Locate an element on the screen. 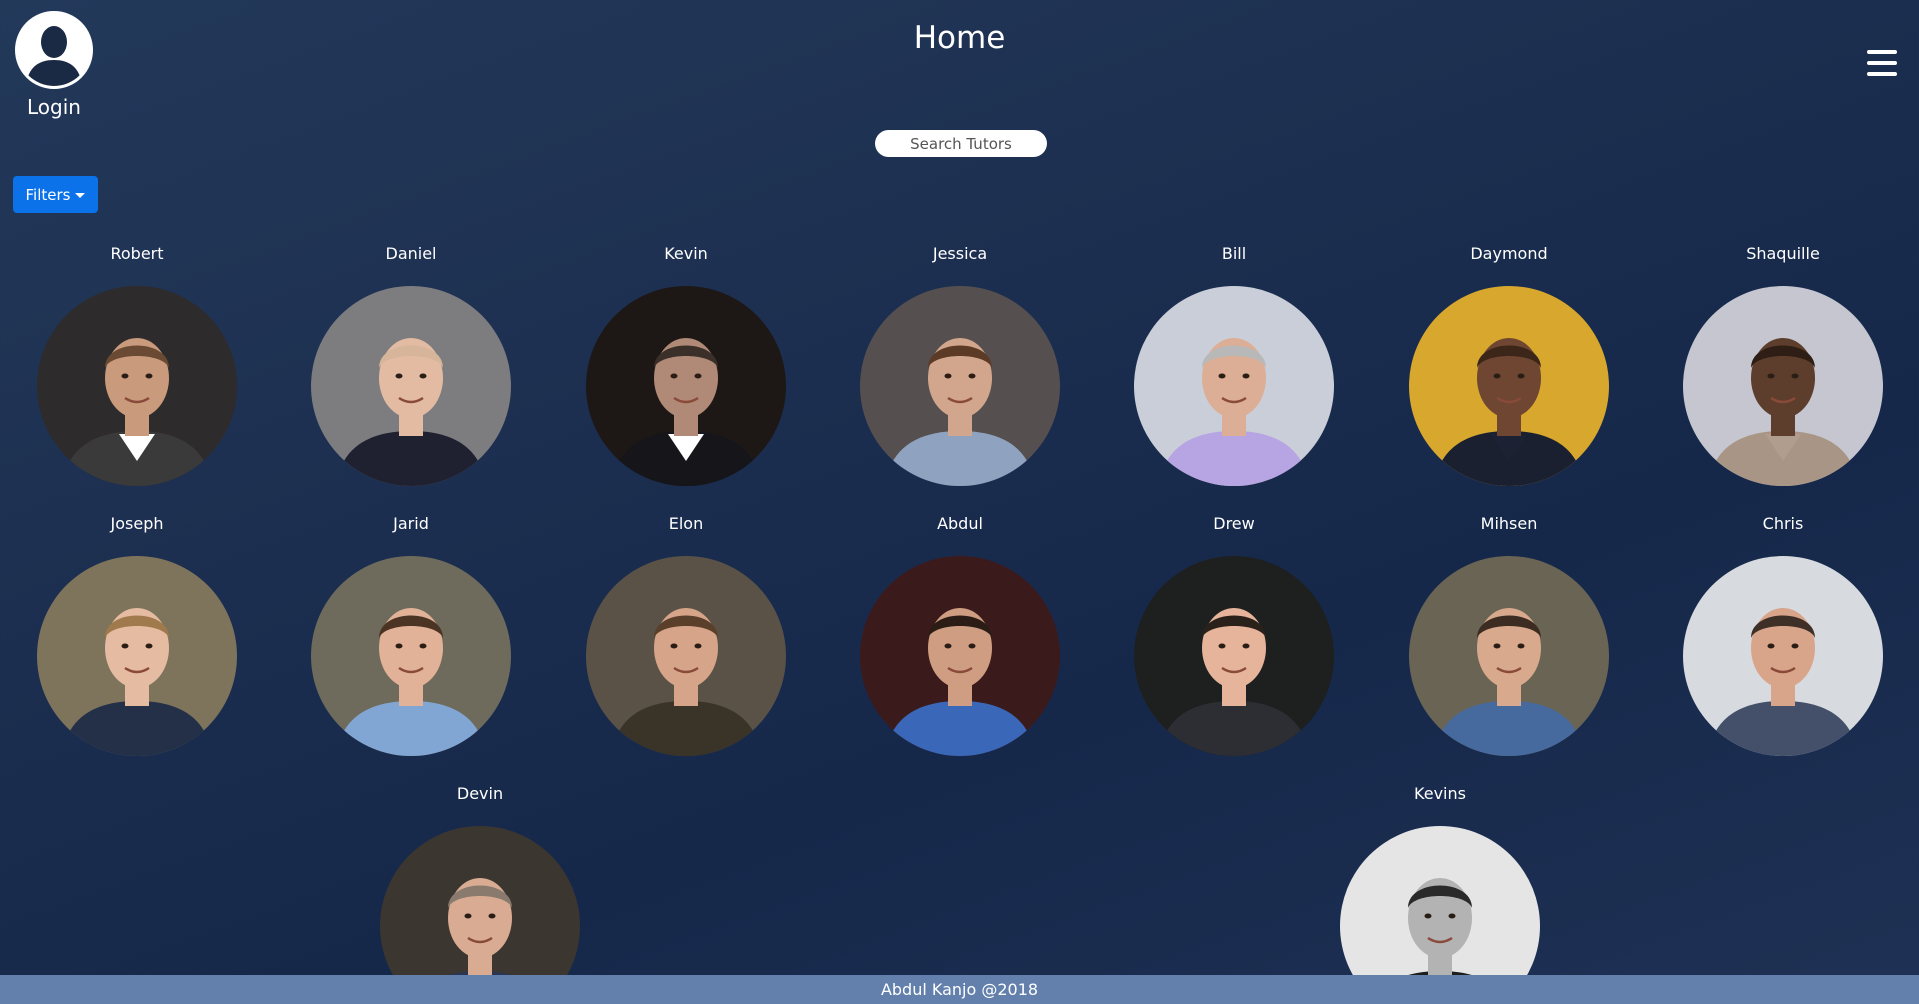 Image resolution: width=1919 pixels, height=1004 pixels. tutor-card: Devin is located at coordinates (480, 894).